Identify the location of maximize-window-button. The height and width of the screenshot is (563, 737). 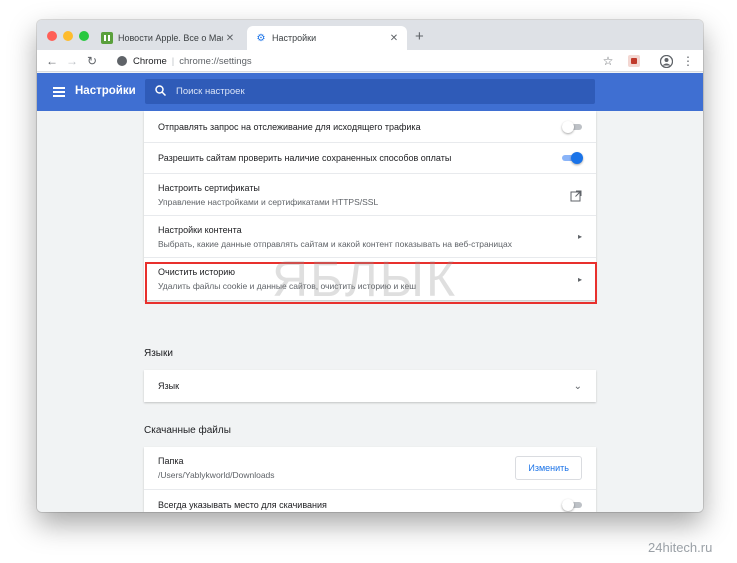
(84, 36).